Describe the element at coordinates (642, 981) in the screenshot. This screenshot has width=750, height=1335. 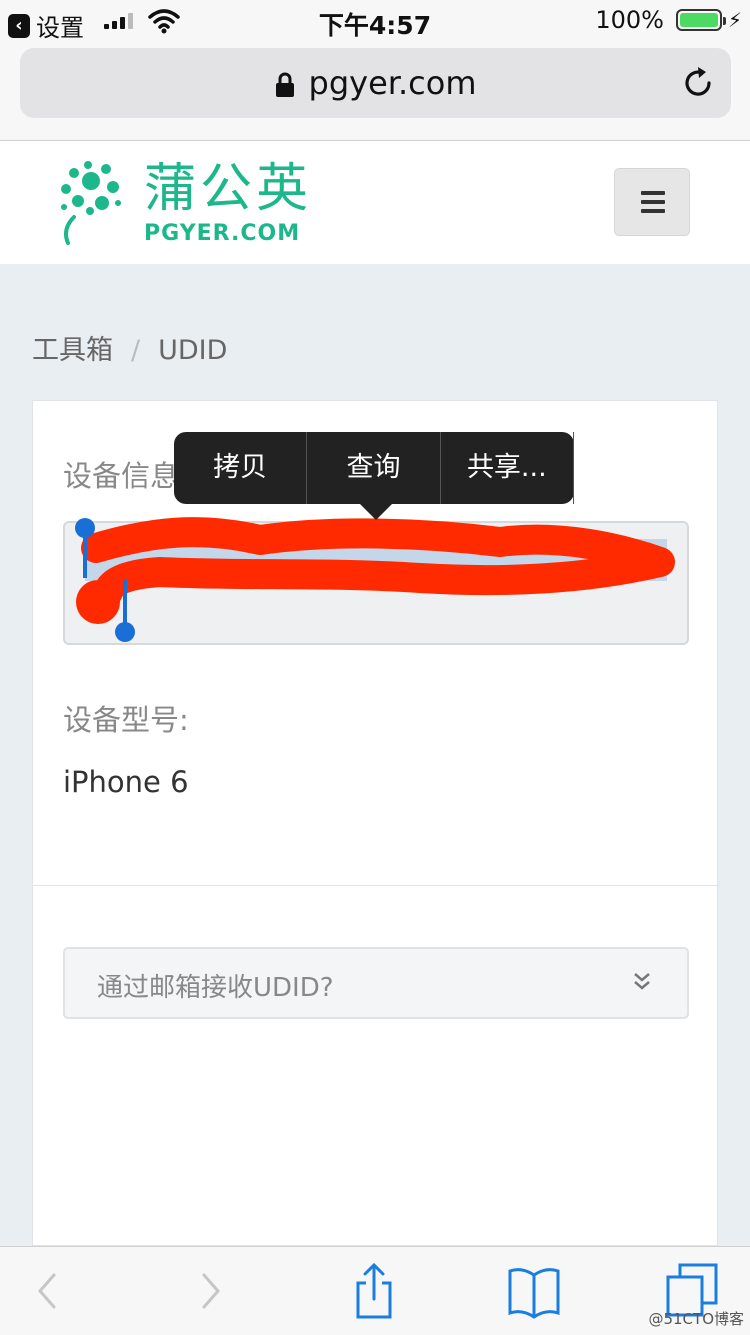
I see `double-chevron-down-icon` at that location.